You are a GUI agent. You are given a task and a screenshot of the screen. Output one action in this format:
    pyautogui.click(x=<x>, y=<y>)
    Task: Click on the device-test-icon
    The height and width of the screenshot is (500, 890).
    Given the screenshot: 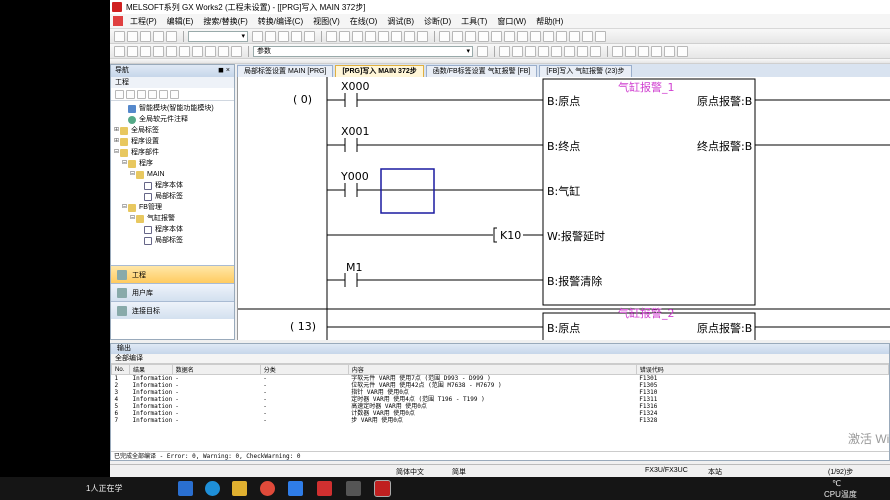 What is the action you would take?
    pyautogui.click(x=457, y=36)
    